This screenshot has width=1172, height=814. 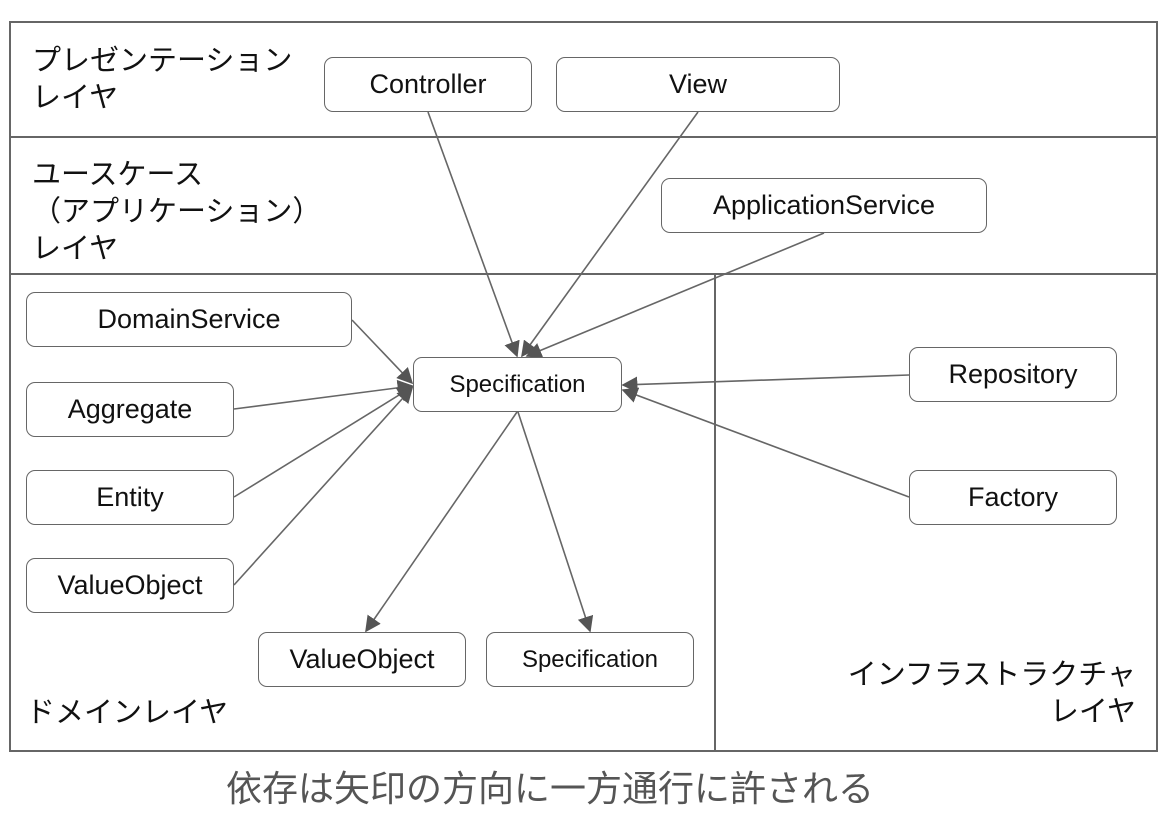 What do you see at coordinates (1013, 374) in the screenshot?
I see `repository-node: Repository` at bounding box center [1013, 374].